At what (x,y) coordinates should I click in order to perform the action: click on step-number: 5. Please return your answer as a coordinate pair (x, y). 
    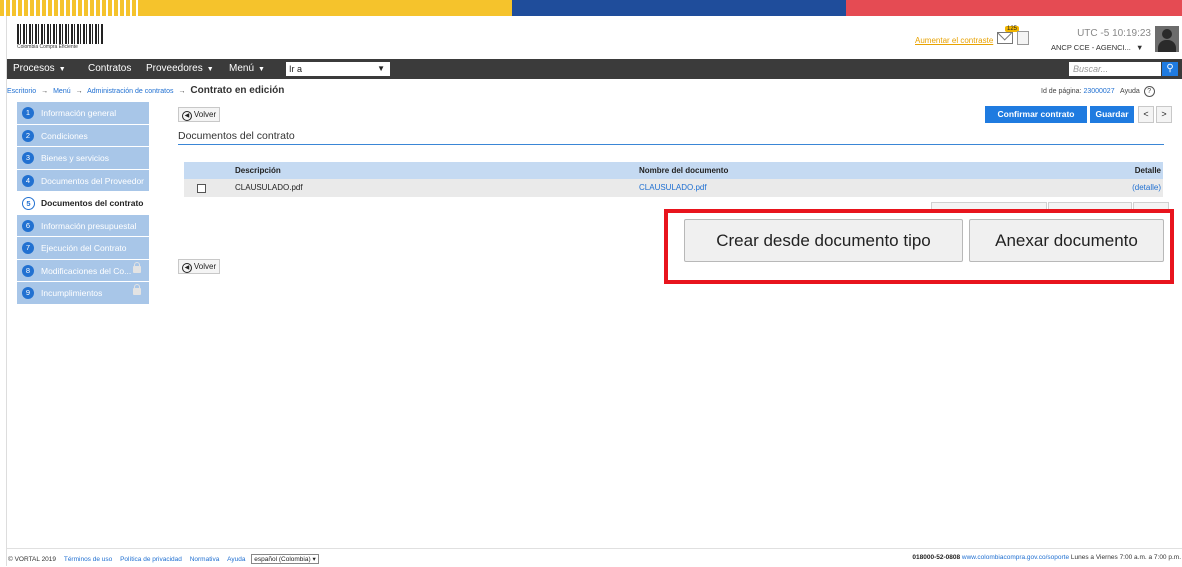
    Looking at the image, I should click on (28, 203).